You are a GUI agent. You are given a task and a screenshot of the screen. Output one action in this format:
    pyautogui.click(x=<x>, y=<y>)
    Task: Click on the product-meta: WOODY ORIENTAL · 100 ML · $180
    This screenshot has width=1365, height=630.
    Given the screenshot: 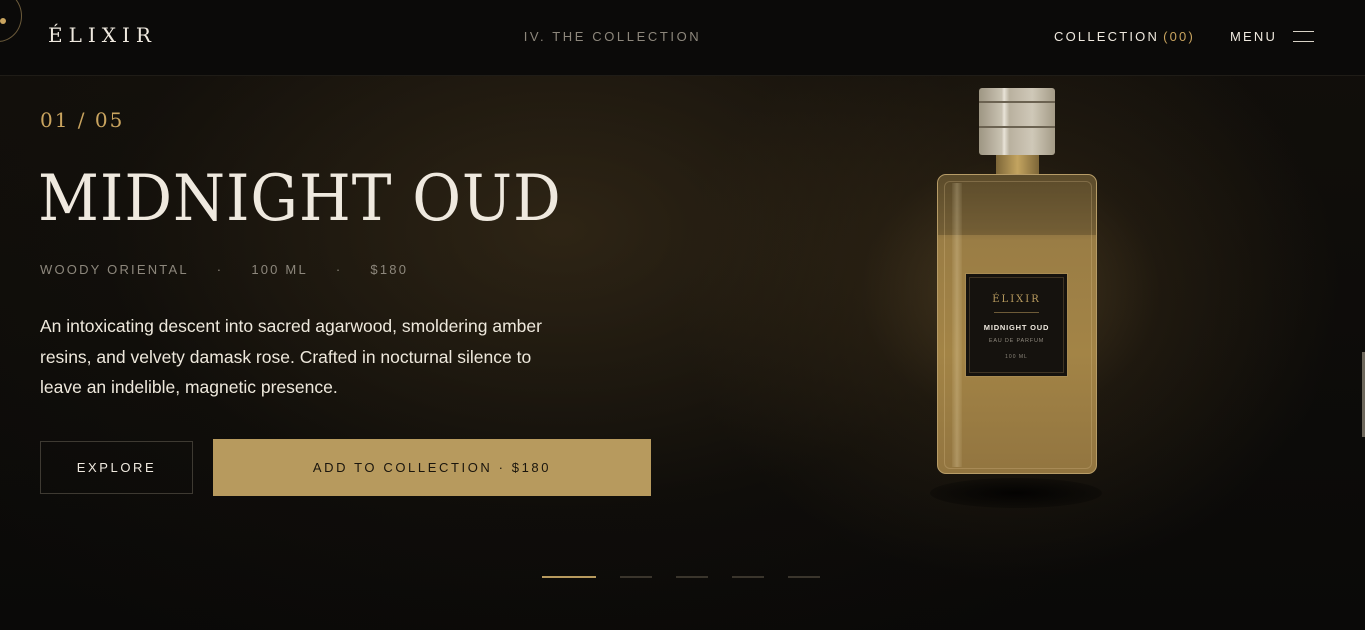 What is the action you would take?
    pyautogui.click(x=224, y=269)
    